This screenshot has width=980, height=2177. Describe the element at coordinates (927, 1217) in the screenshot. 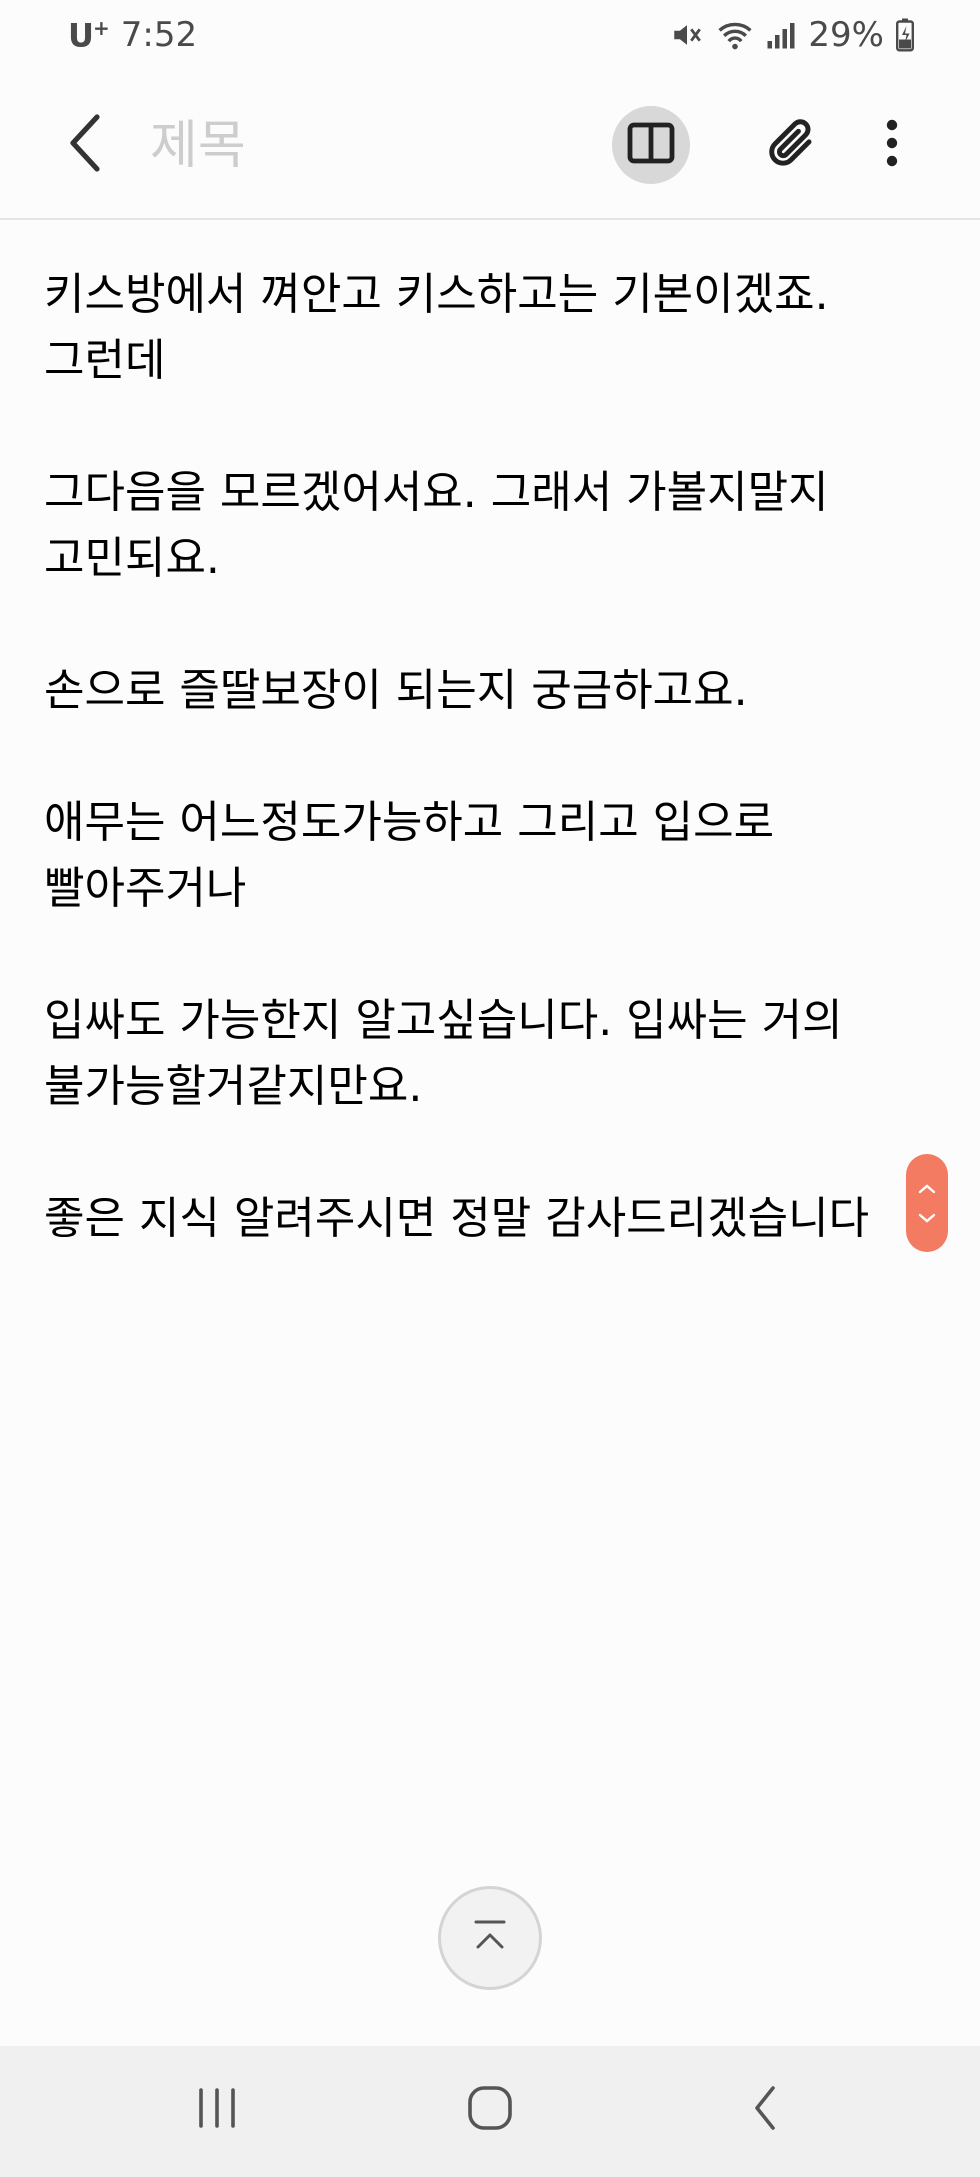

I see `chevron-down-icon` at that location.